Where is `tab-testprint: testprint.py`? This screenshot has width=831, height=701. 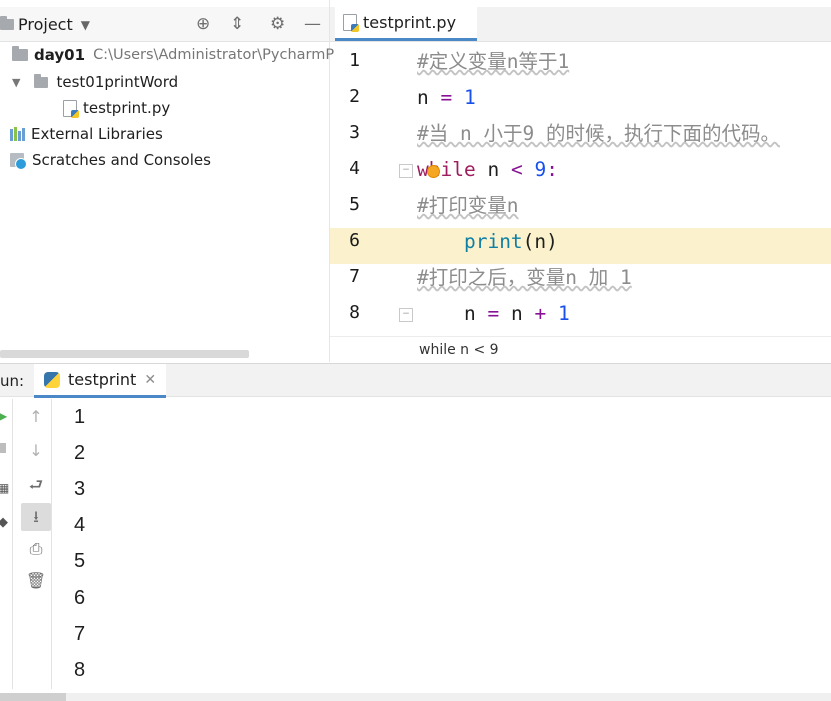 tab-testprint: testprint.py is located at coordinates (406, 24).